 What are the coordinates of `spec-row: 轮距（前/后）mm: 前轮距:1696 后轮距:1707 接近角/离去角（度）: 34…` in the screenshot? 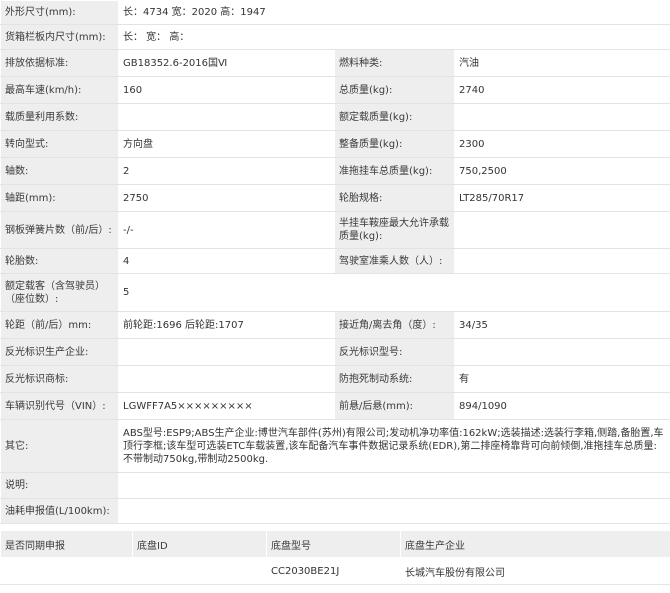 It's located at (335, 325).